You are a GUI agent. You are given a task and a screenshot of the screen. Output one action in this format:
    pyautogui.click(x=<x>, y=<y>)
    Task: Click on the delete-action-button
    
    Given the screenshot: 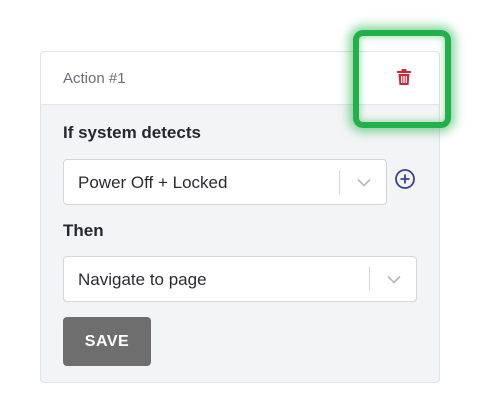 What is the action you would take?
    pyautogui.click(x=404, y=79)
    